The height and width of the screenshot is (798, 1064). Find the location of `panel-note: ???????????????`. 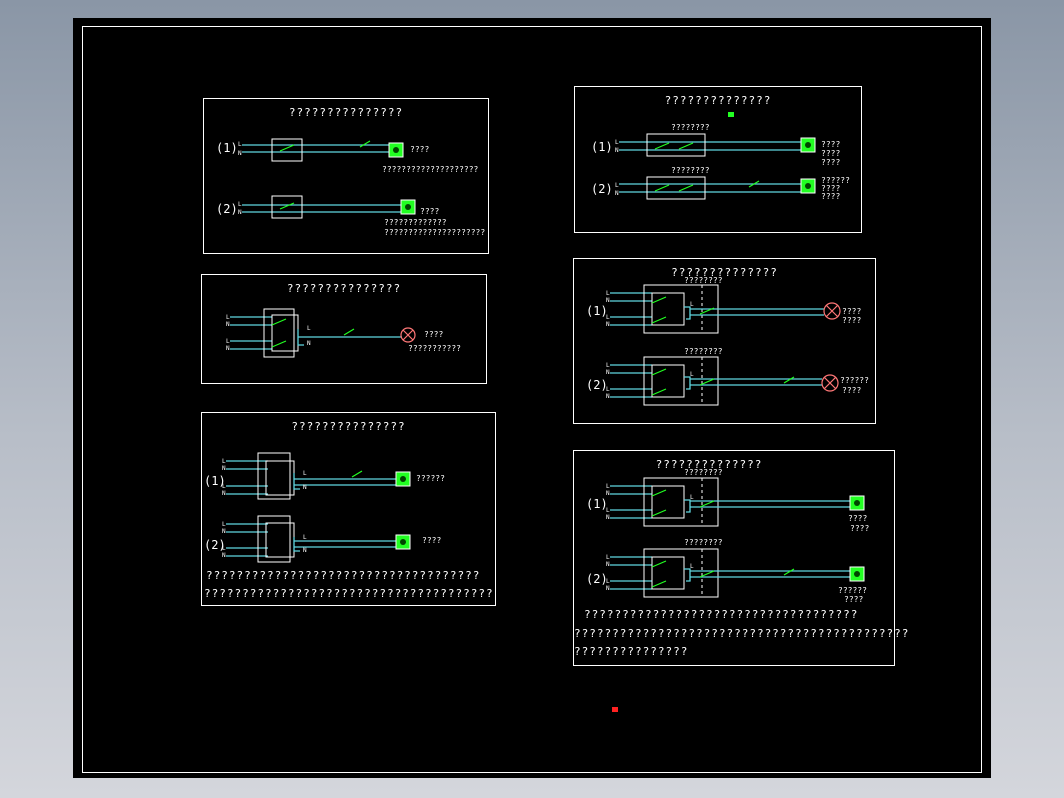

panel-note: ??????????????? is located at coordinates (631, 651).